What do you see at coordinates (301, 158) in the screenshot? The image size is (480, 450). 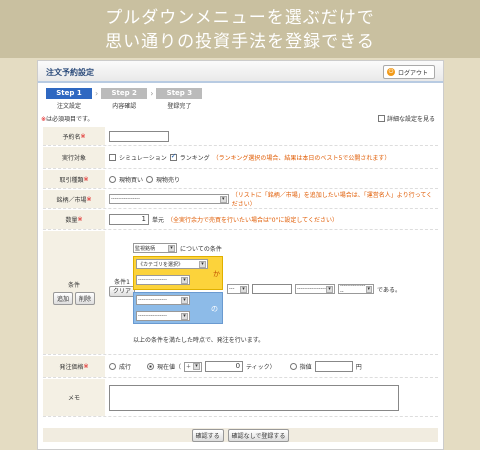 I see `ranking-note: （ランキング選択の場合、結果は本日のベスト5で公開されます）` at bounding box center [301, 158].